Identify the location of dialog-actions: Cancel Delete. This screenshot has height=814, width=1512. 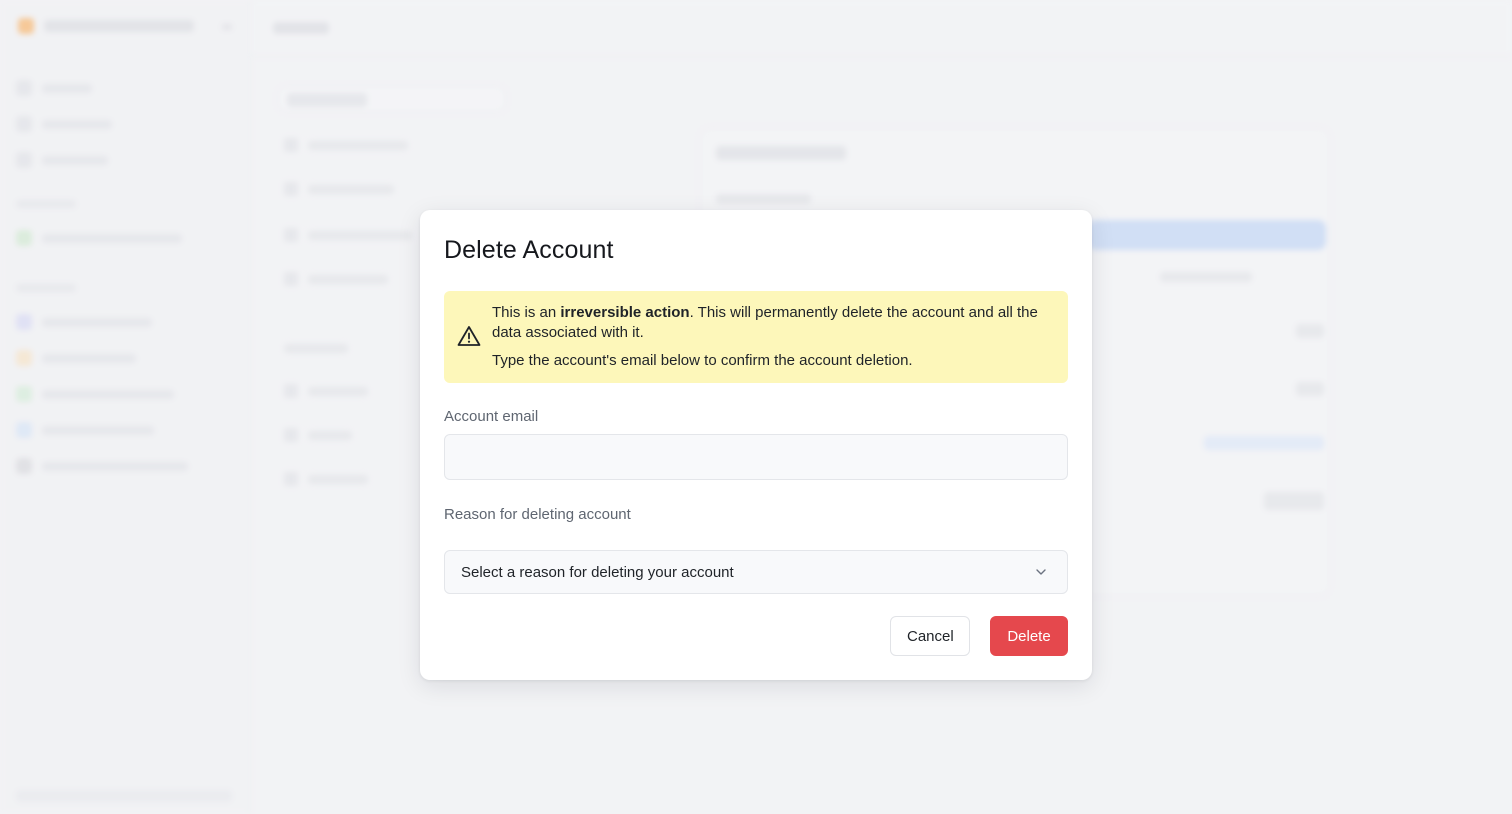
(979, 636).